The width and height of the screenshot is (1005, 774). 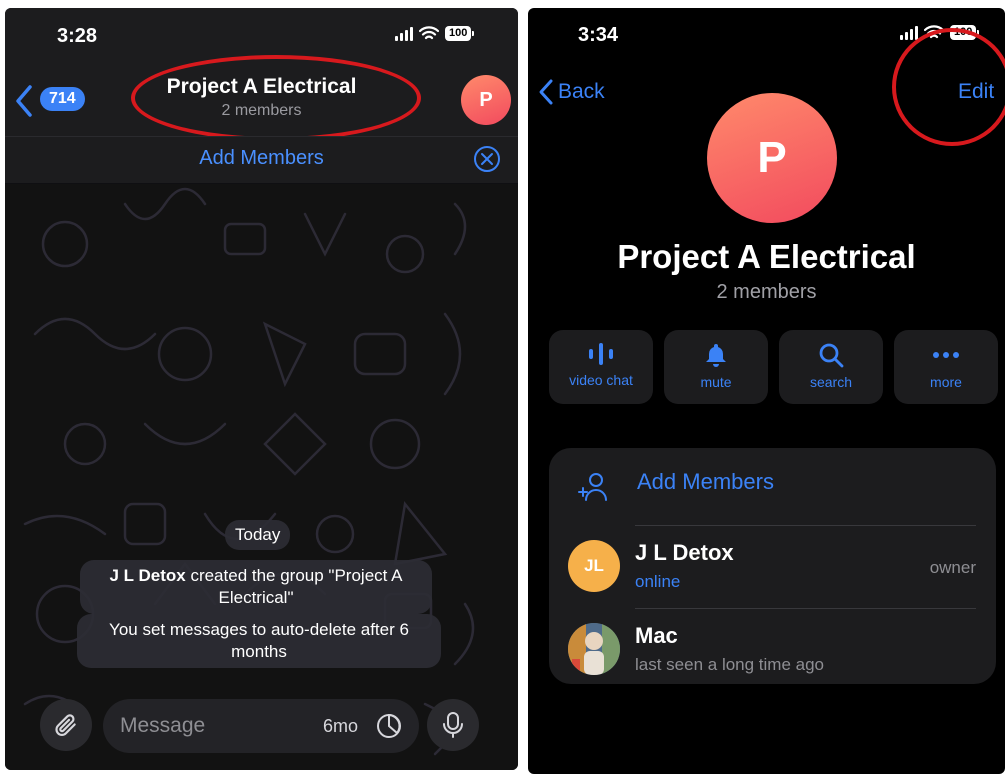 What do you see at coordinates (716, 382) in the screenshot?
I see `action-label: mute` at bounding box center [716, 382].